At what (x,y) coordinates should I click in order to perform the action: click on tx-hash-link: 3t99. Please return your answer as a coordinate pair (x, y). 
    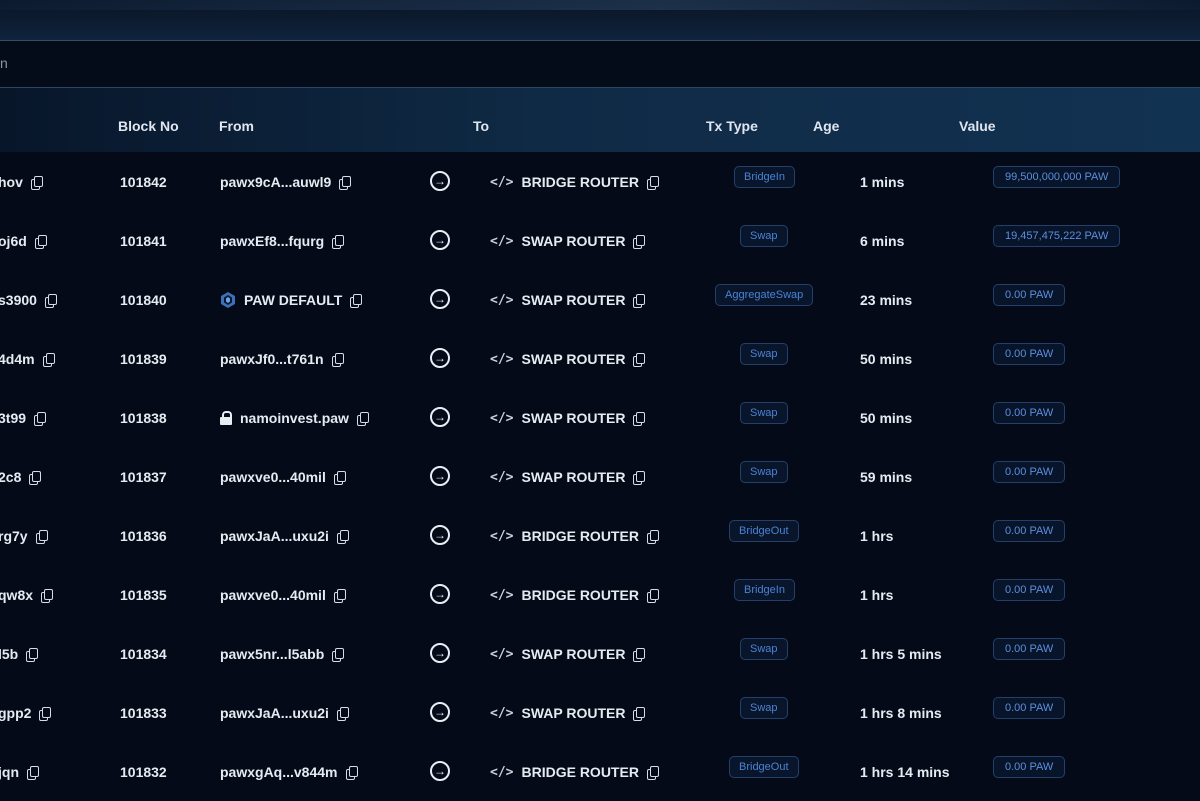
    Looking at the image, I should click on (13, 418).